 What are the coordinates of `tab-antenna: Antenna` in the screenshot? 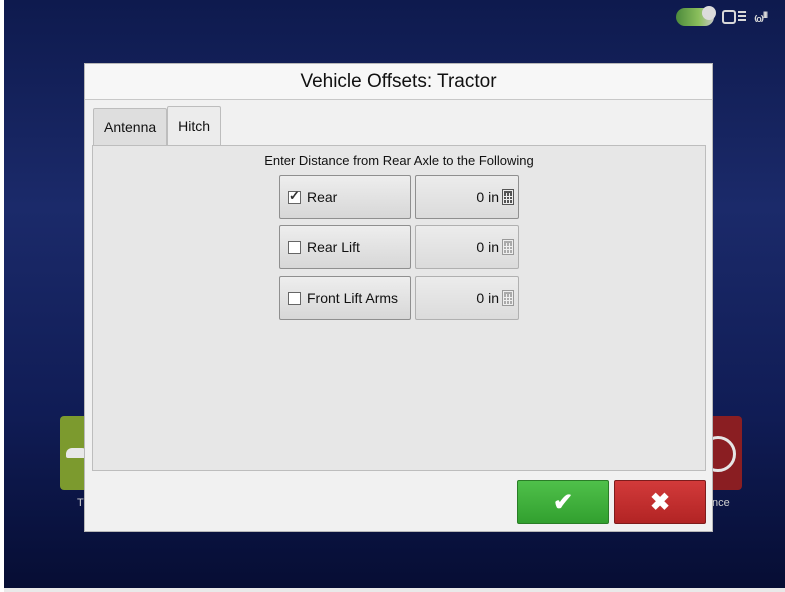 It's located at (130, 126).